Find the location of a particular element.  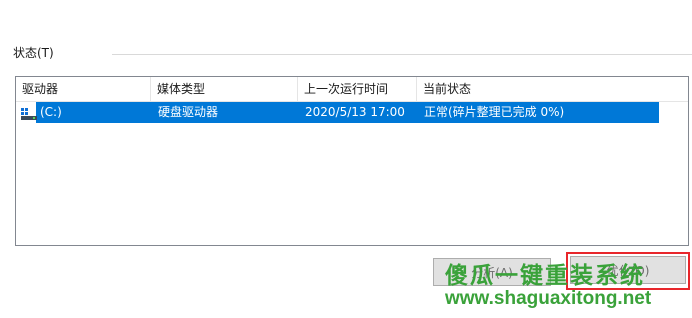

status-group-label: 状态(T) is located at coordinates (33, 53).